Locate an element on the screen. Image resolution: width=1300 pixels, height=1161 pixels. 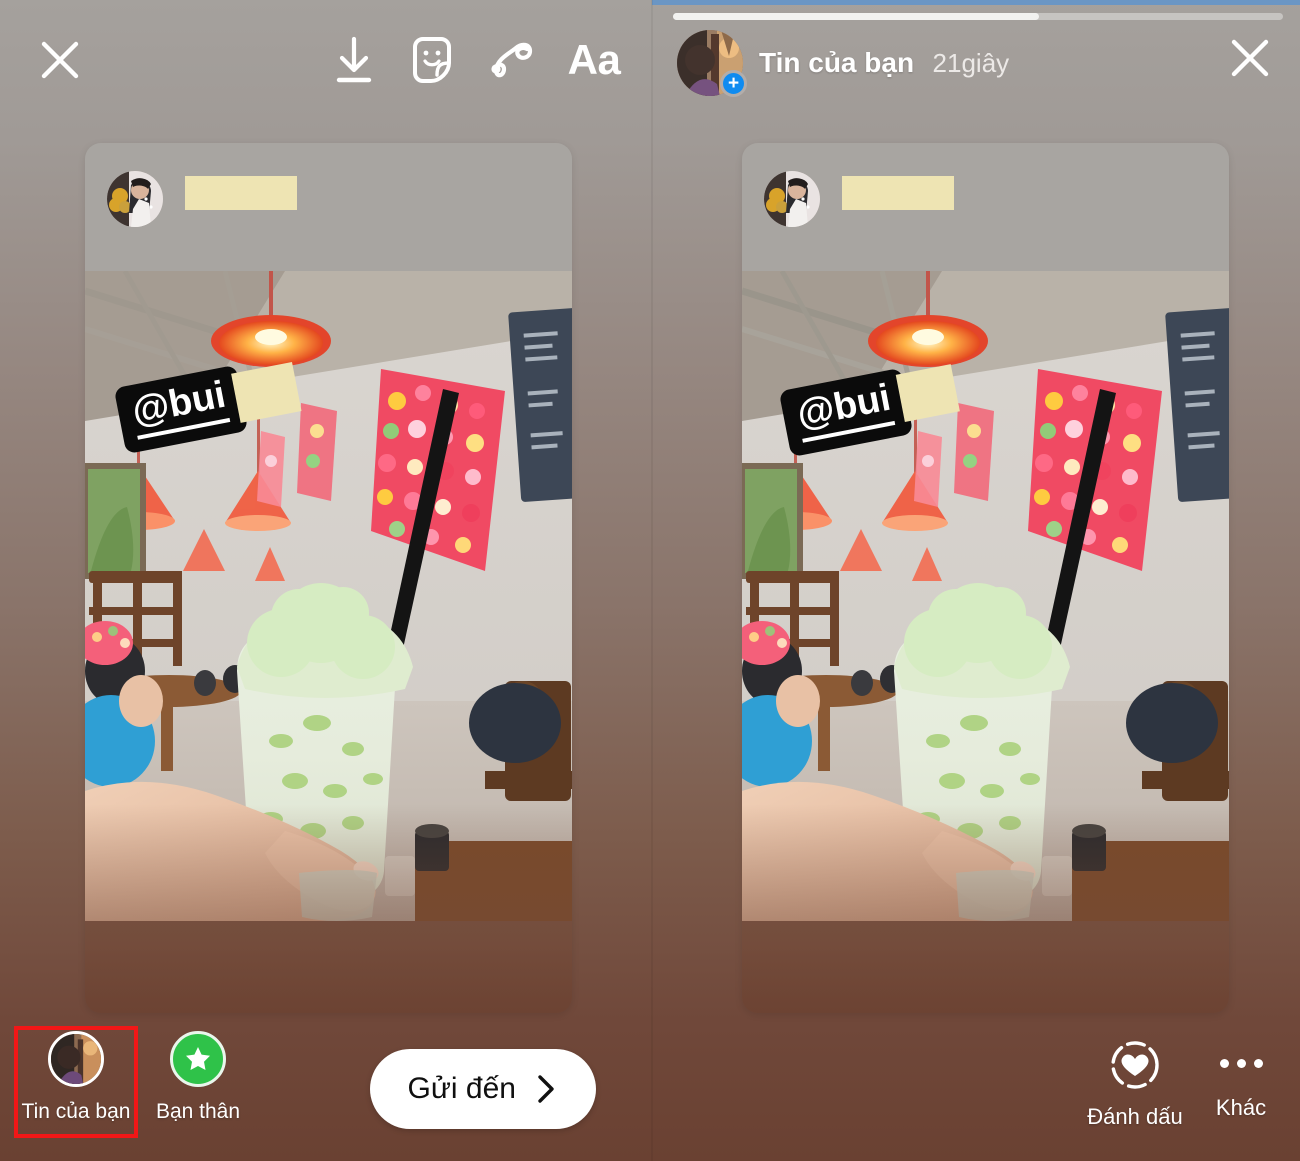
story-author-name: Tin của bạn is located at coordinates (837, 62).